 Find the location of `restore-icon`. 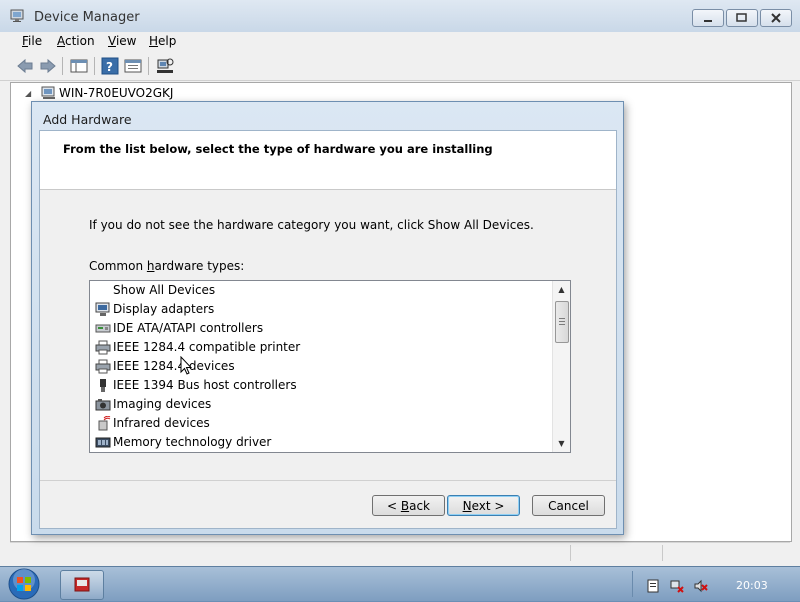

restore-icon is located at coordinates (741, 17).